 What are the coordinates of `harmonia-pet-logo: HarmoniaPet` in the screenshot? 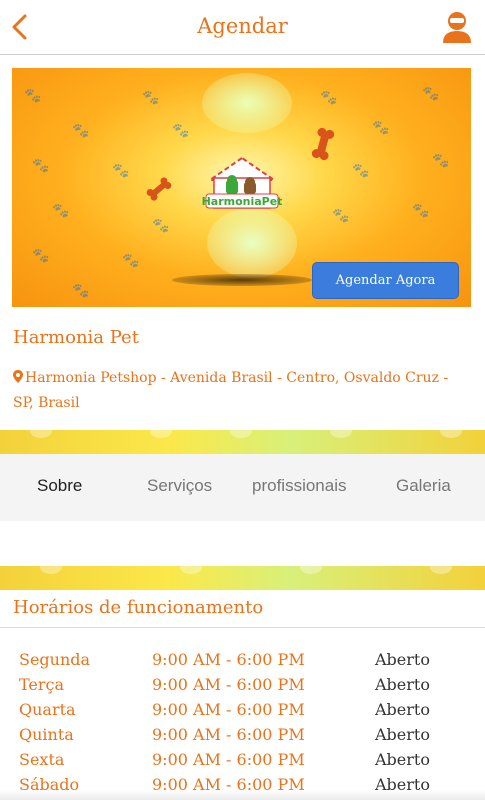 It's located at (242, 182).